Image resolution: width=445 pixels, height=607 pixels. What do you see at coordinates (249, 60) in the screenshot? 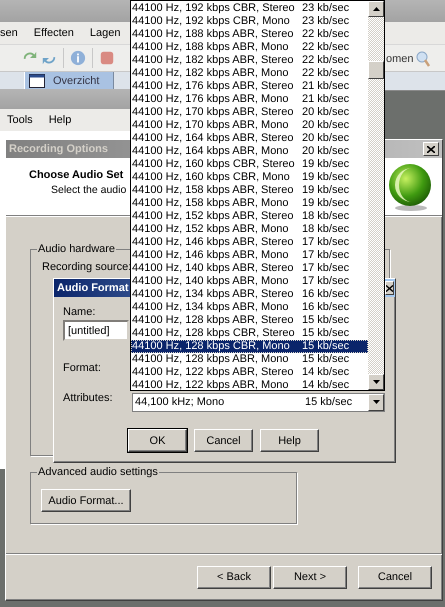
I see `list-item: 44100 Hz, 182 kbps ABR, Stereo 22 kb/sec` at bounding box center [249, 60].